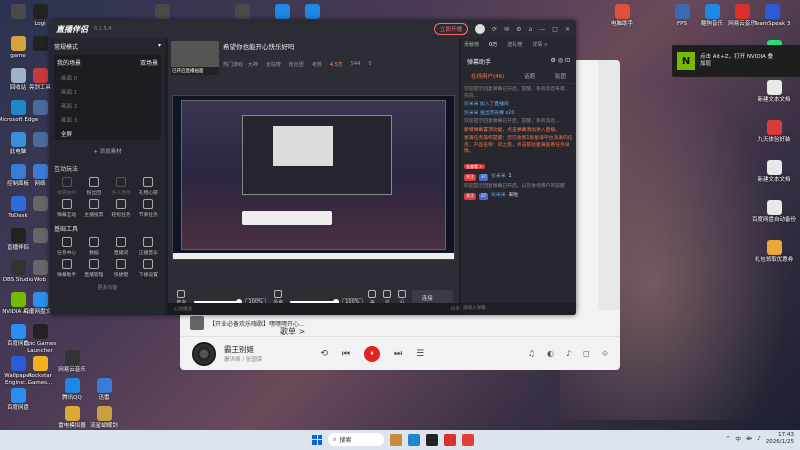 This screenshot has height=450, width=800. Describe the element at coordinates (518, 177) in the screenshot. I see `comment-row: 关注 37 仪米米 1` at that location.